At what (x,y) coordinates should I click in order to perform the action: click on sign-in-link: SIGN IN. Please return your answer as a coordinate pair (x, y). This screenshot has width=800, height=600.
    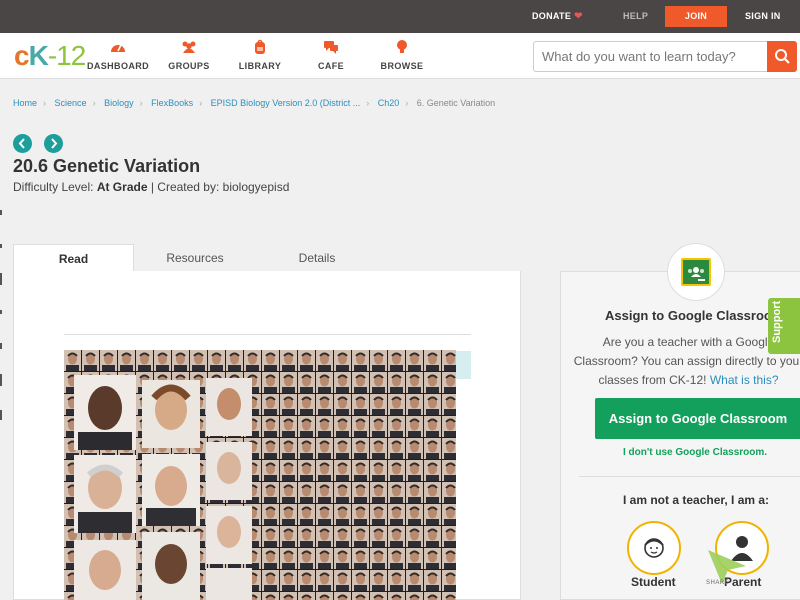
    Looking at the image, I should click on (763, 16).